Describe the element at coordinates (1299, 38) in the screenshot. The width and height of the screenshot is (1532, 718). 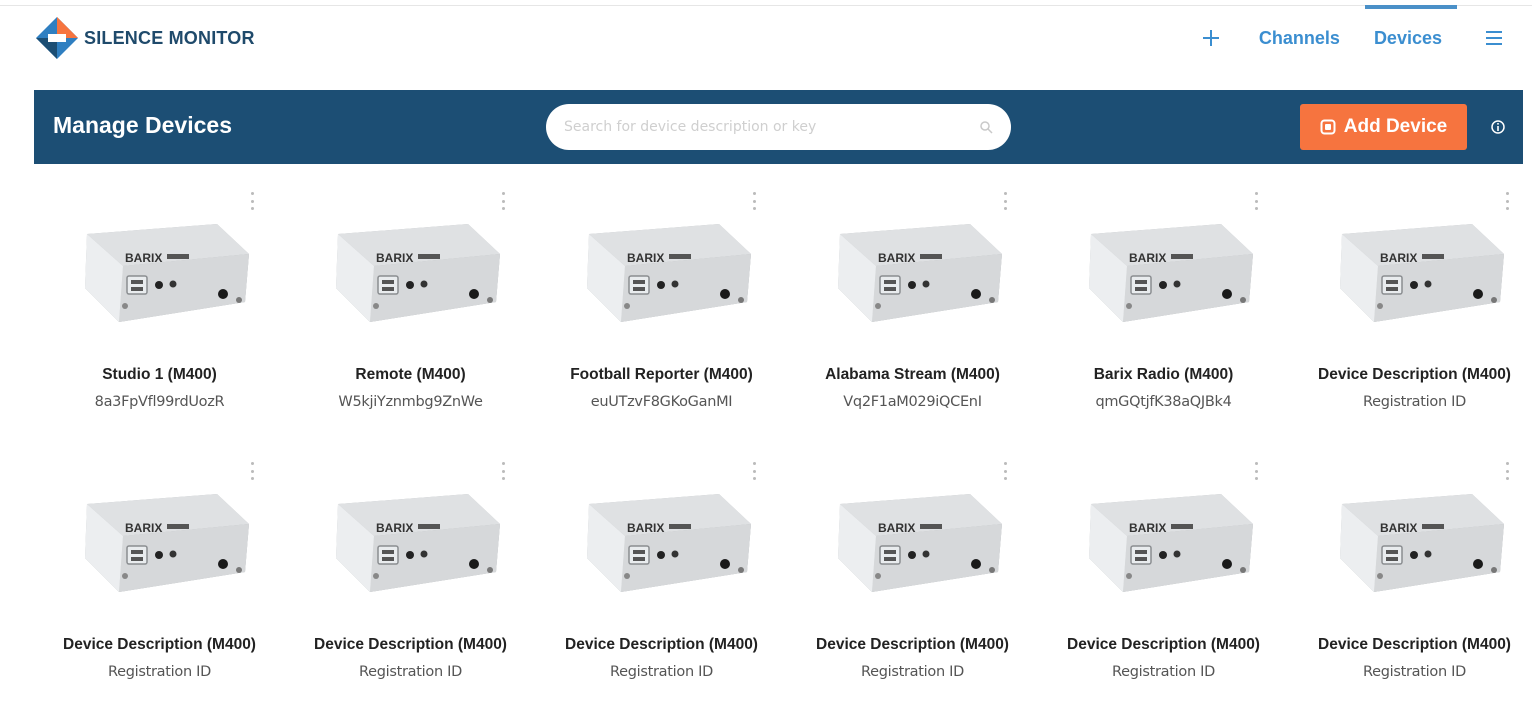
I see `nav-channels-link: Channels` at that location.